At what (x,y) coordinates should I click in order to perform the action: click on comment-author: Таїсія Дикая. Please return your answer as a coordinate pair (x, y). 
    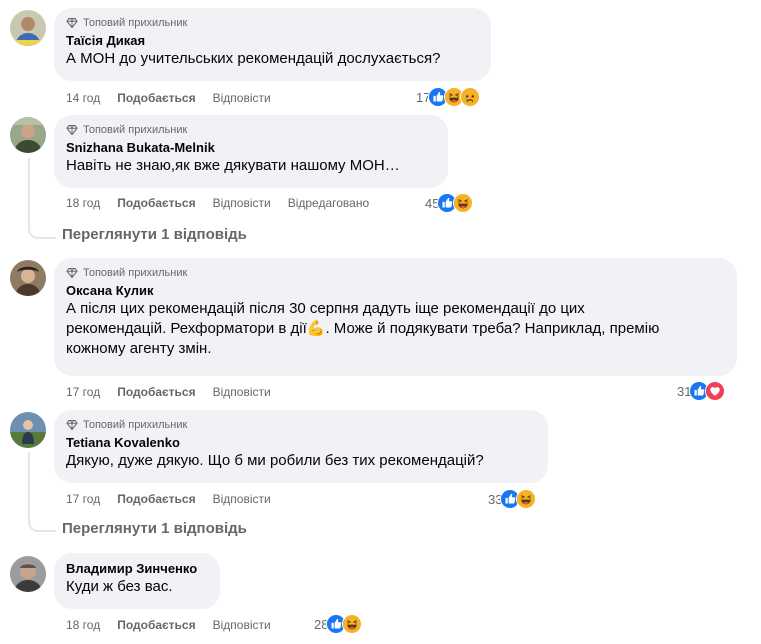
    Looking at the image, I should click on (272, 41).